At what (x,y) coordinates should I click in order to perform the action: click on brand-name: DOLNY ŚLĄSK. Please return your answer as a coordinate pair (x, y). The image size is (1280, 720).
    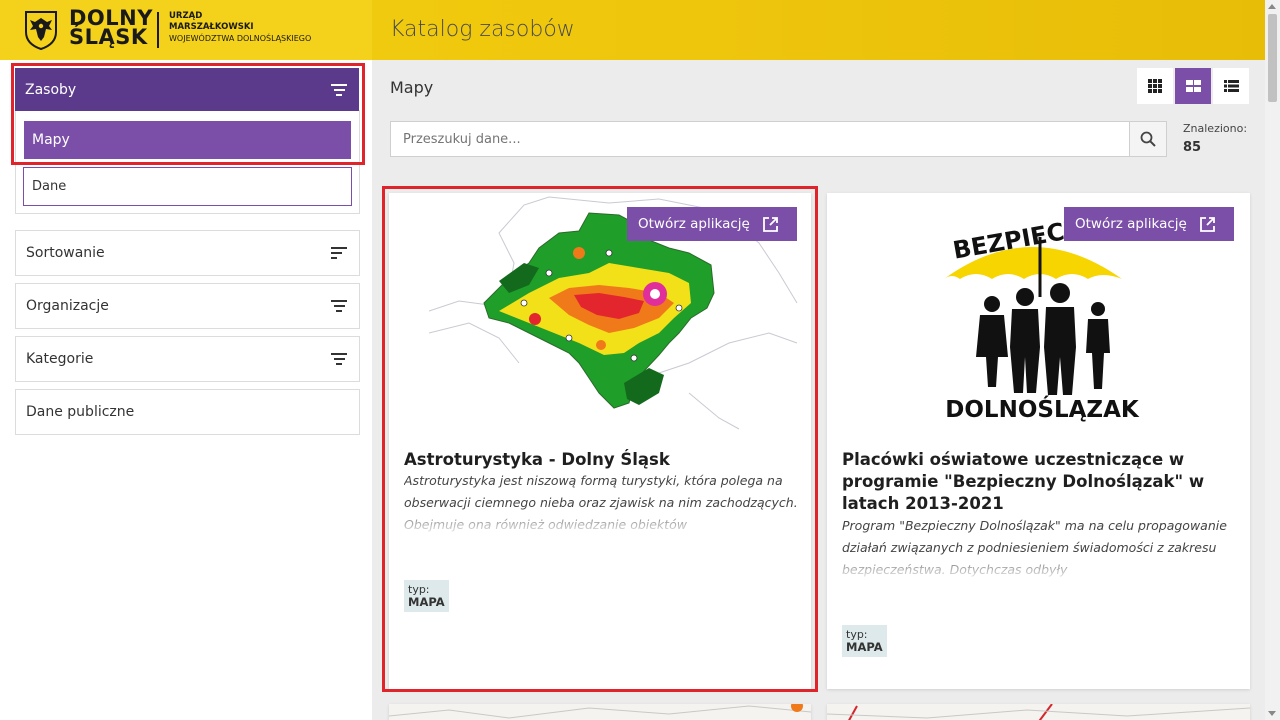
    Looking at the image, I should click on (111, 27).